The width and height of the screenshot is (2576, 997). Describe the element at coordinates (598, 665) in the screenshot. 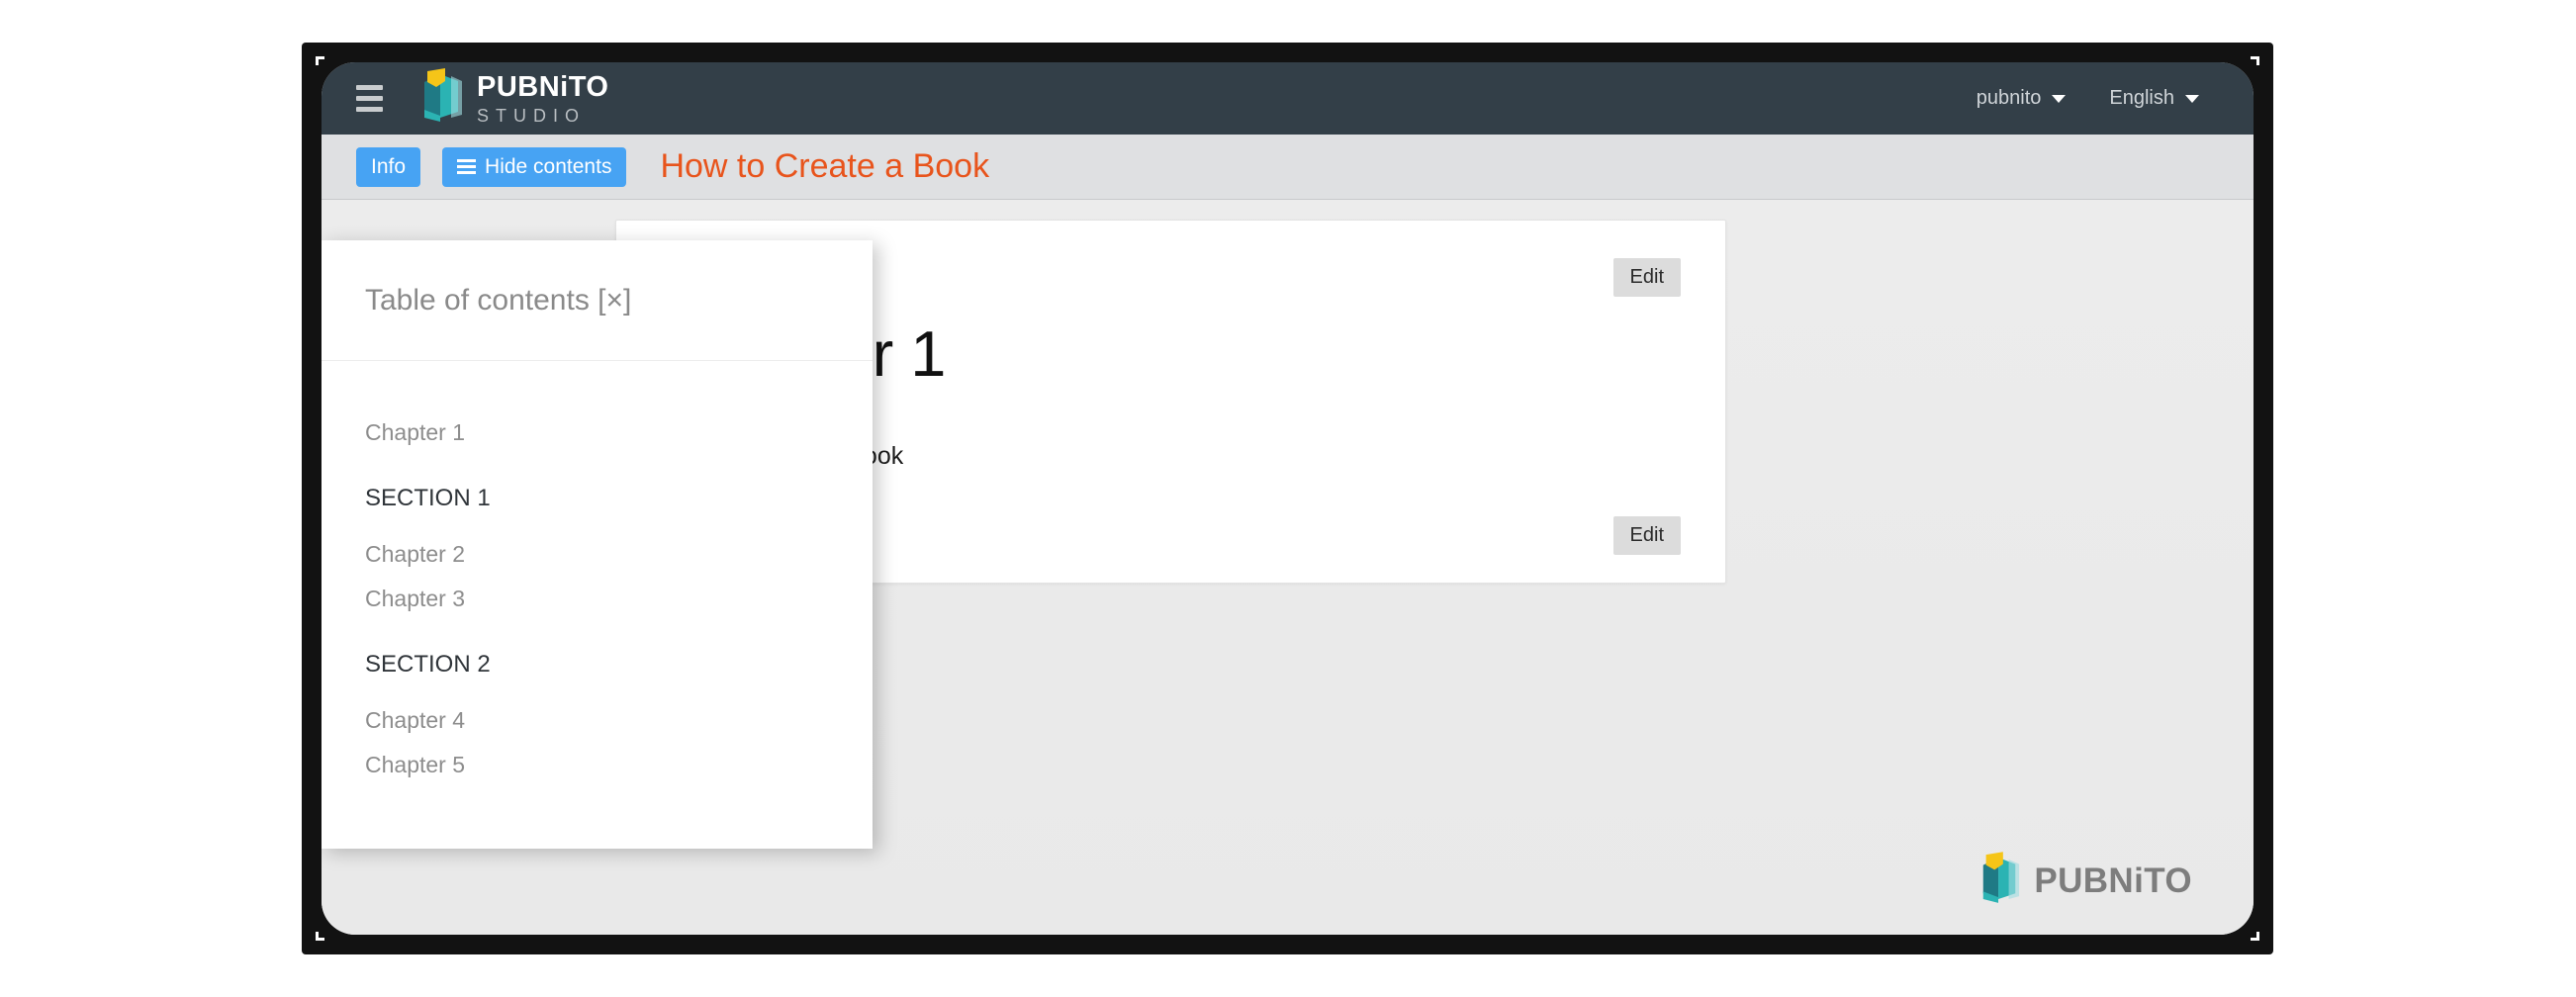

I see `toc-item-section-2: SECTION 2` at that location.